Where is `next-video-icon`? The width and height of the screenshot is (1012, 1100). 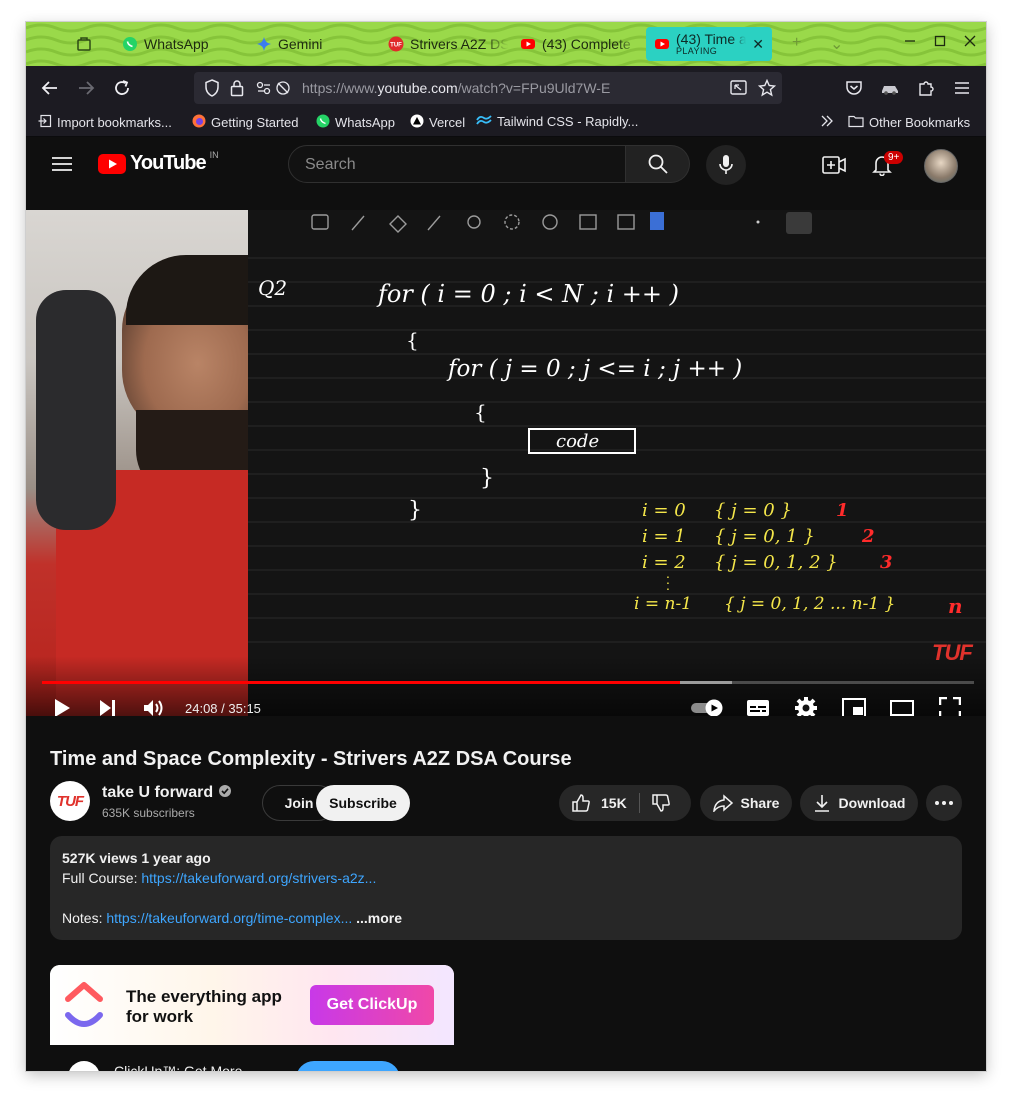
next-video-icon is located at coordinates (108, 705).